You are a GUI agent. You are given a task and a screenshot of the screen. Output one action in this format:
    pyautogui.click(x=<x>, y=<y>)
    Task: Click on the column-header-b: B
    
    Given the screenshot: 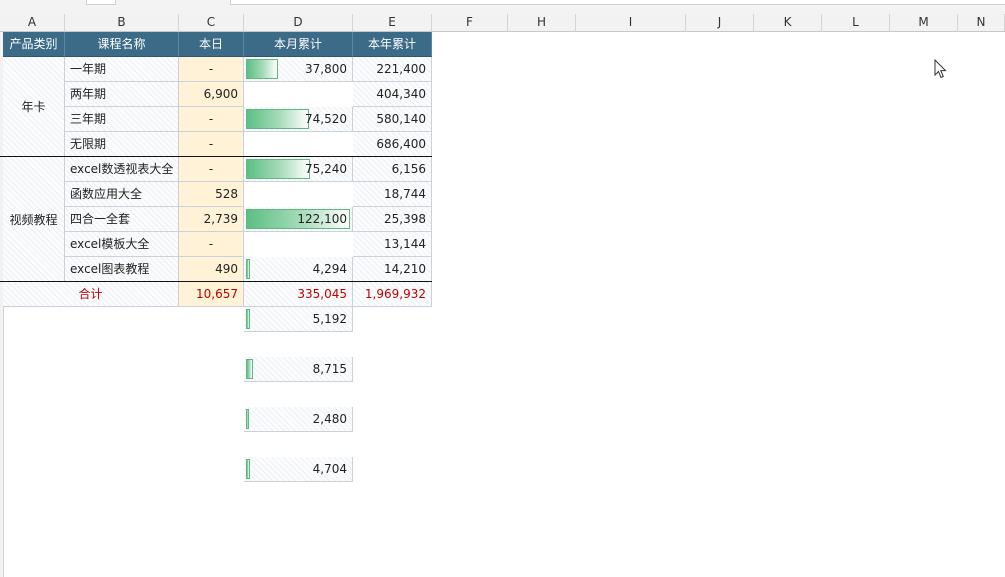 What is the action you would take?
    pyautogui.click(x=122, y=23)
    